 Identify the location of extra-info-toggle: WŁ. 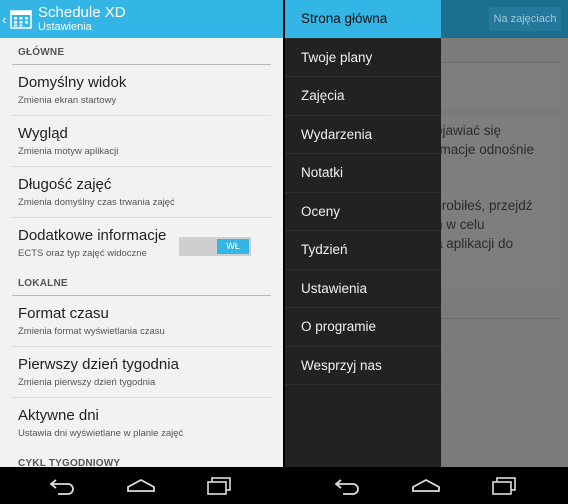
(215, 246).